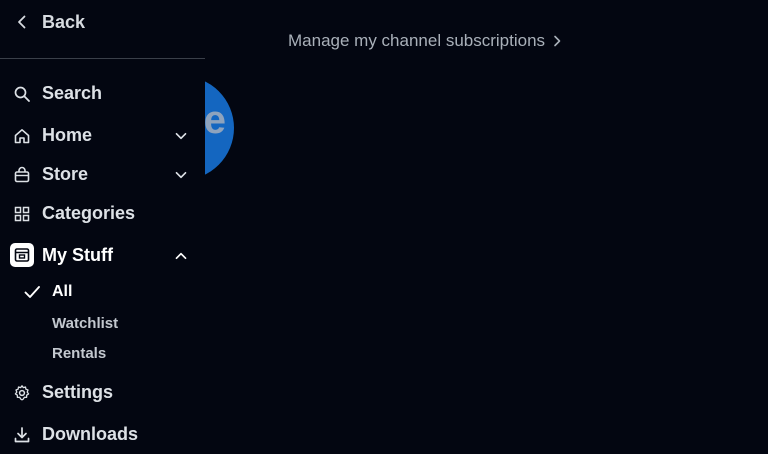 The image size is (768, 454). I want to click on store-bag-icon, so click(22, 175).